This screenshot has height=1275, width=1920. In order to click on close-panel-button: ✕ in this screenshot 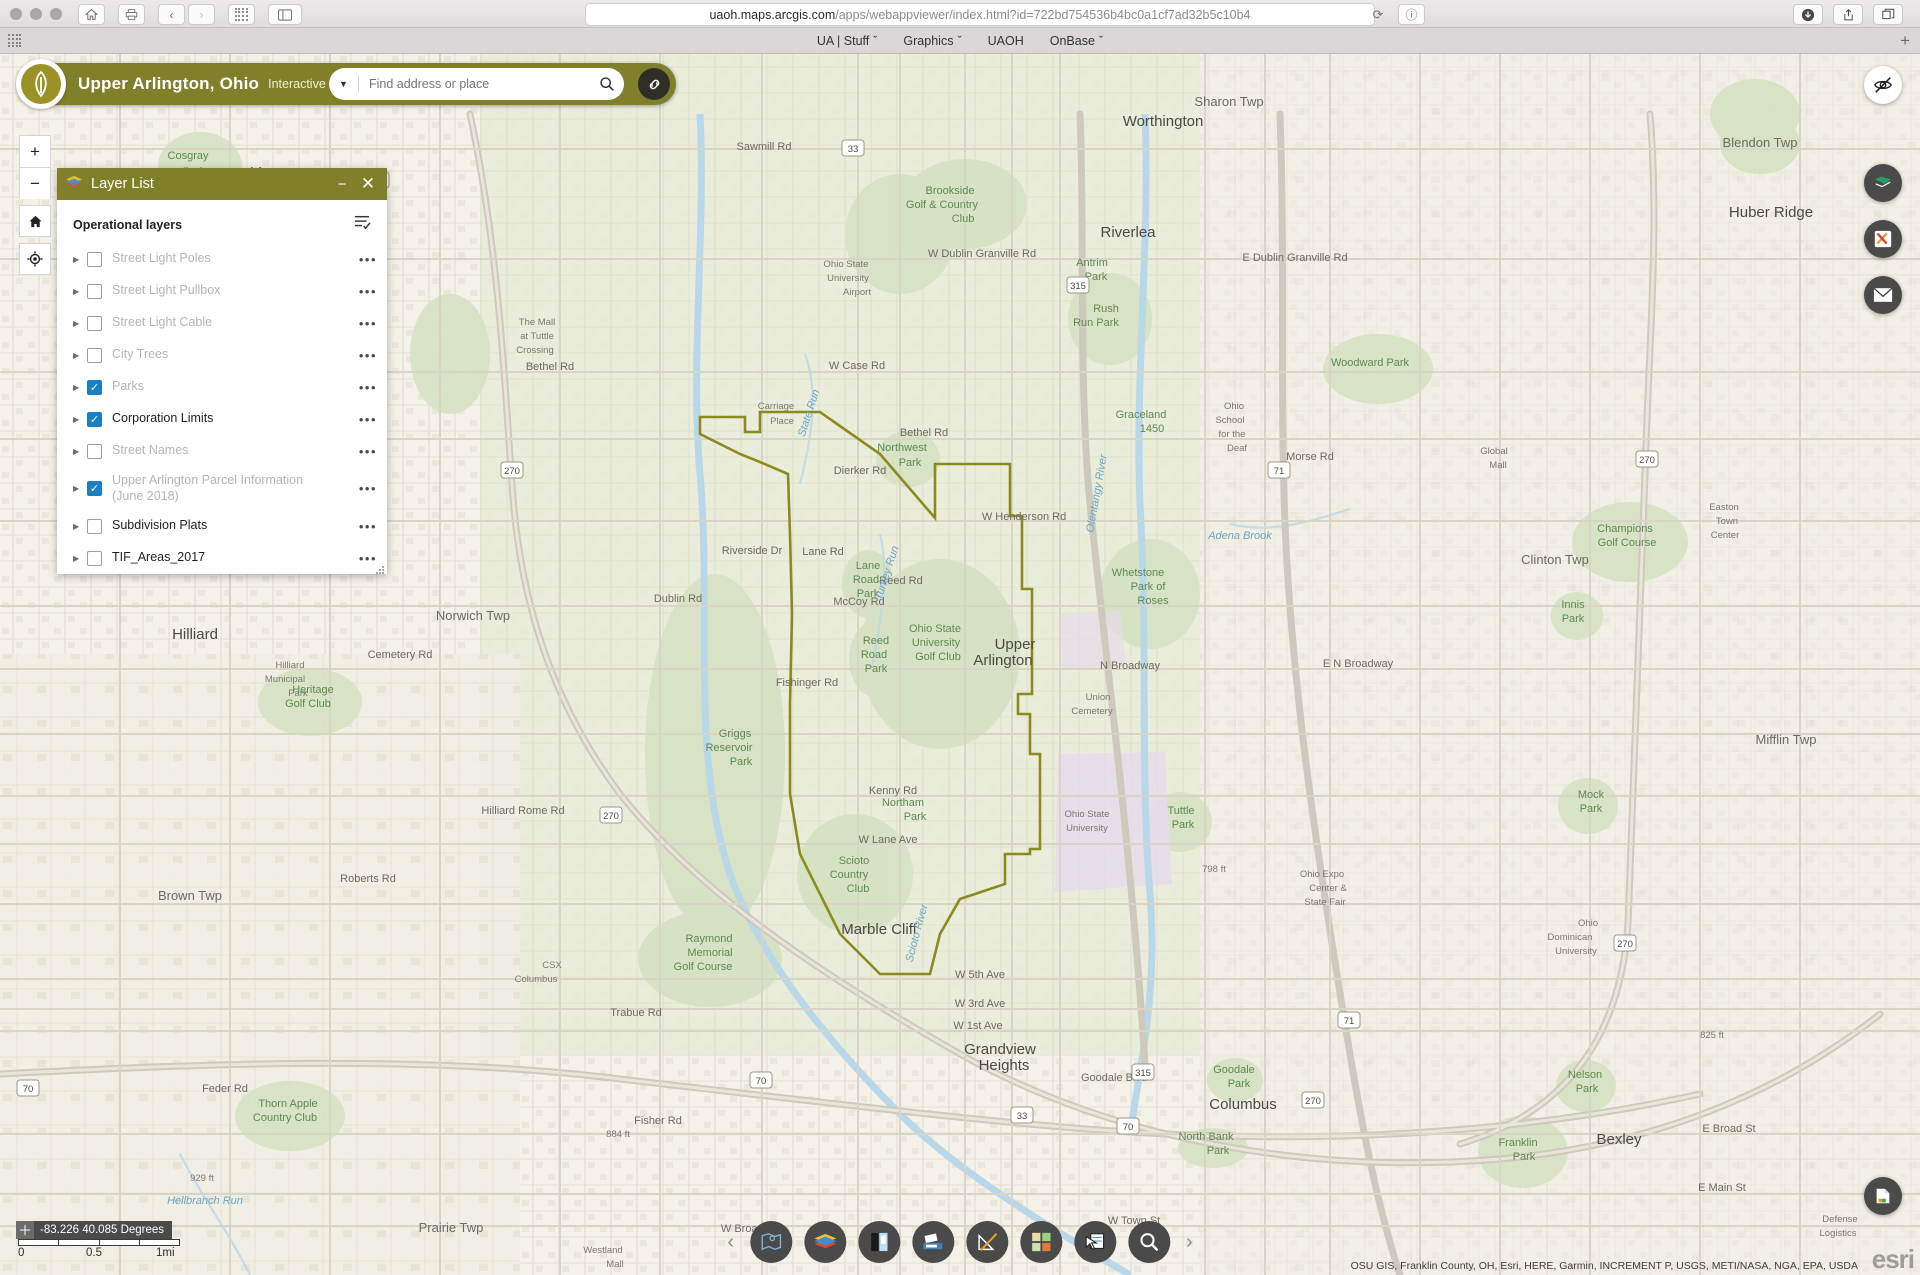, I will do `click(368, 184)`.